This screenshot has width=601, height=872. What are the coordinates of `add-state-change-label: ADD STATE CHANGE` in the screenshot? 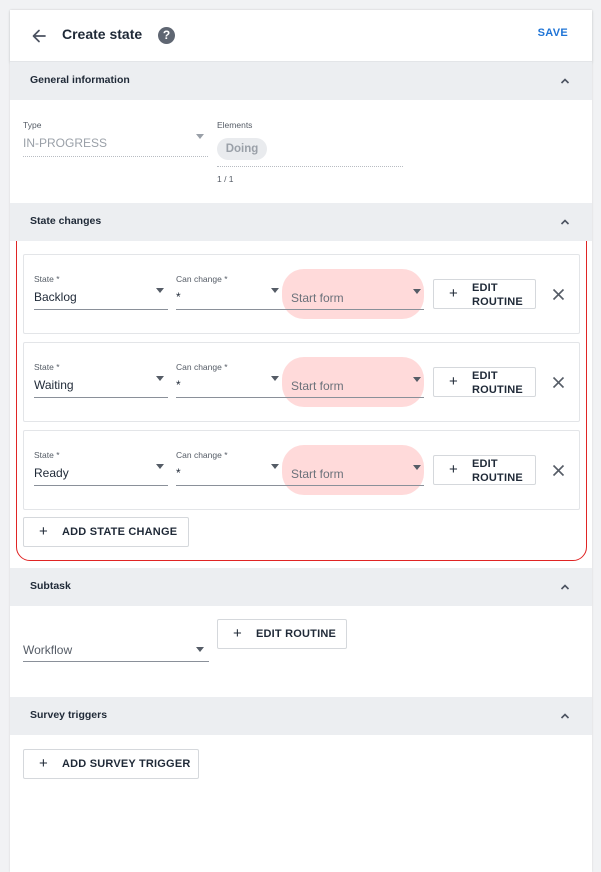 It's located at (120, 532).